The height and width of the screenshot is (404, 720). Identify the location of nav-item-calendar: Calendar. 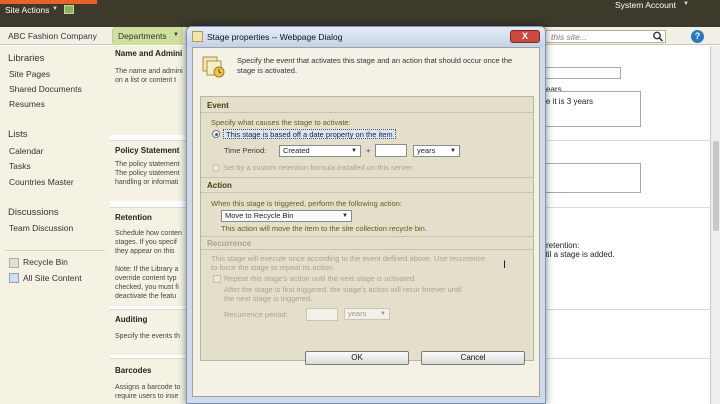
(26, 151).